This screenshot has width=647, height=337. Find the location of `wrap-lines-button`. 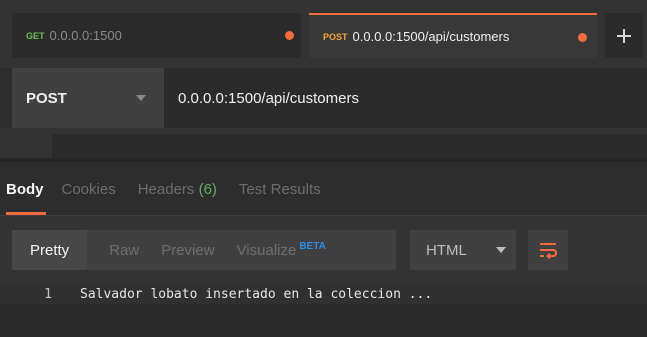

wrap-lines-button is located at coordinates (548, 250).